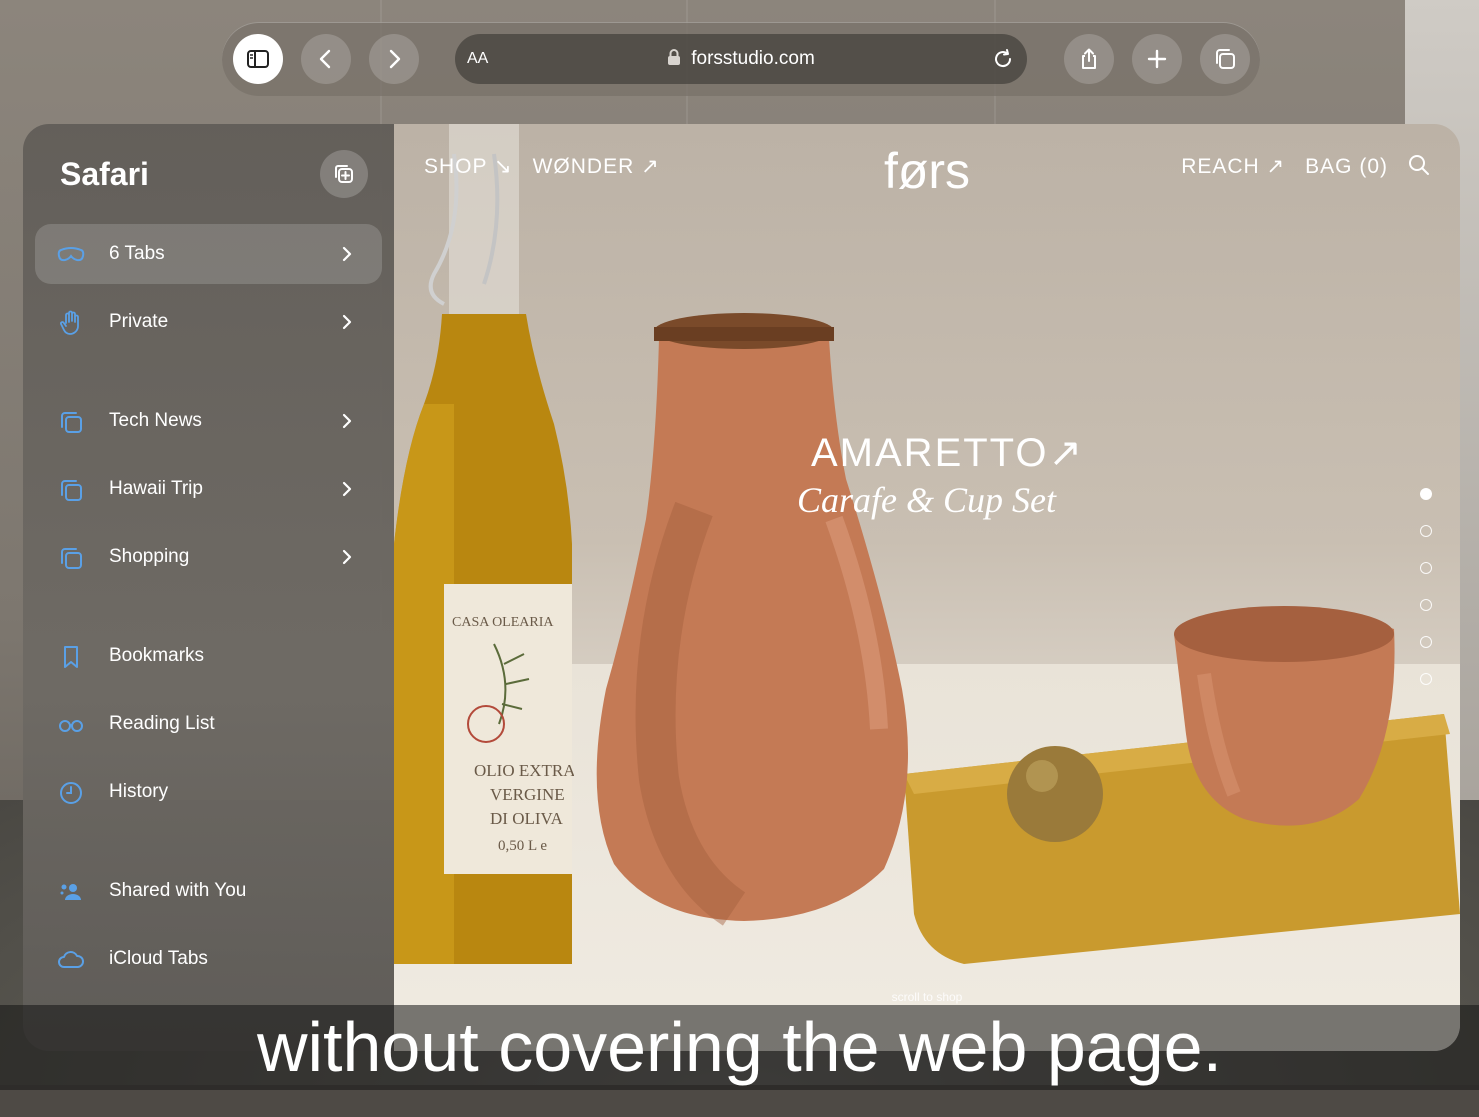  Describe the element at coordinates (208, 656) in the screenshot. I see `sidebar-item-bookmarks: Bookmarks` at that location.